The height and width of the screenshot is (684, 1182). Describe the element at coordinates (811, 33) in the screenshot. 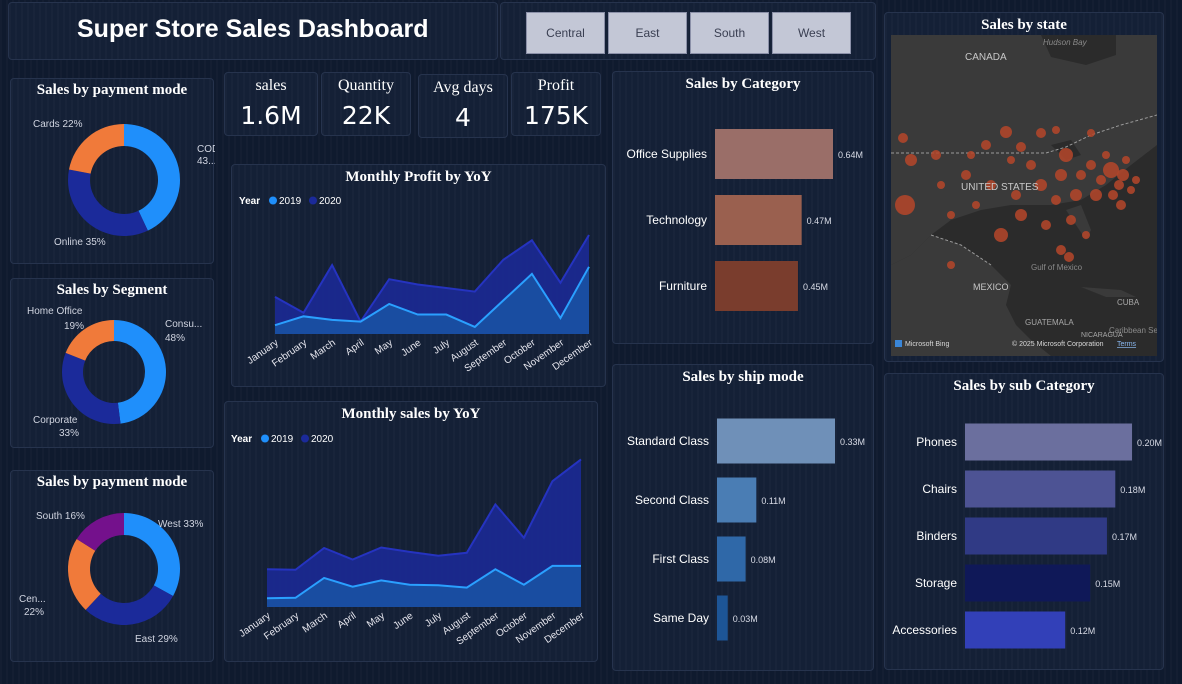

I see `slicer-west-button: West` at that location.